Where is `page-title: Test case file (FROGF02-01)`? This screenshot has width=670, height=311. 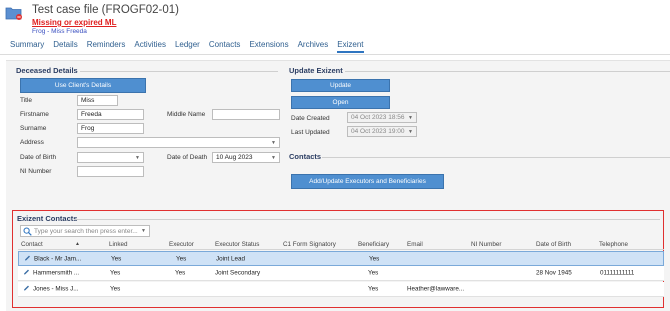 page-title: Test case file (FROGF02-01) is located at coordinates (105, 10).